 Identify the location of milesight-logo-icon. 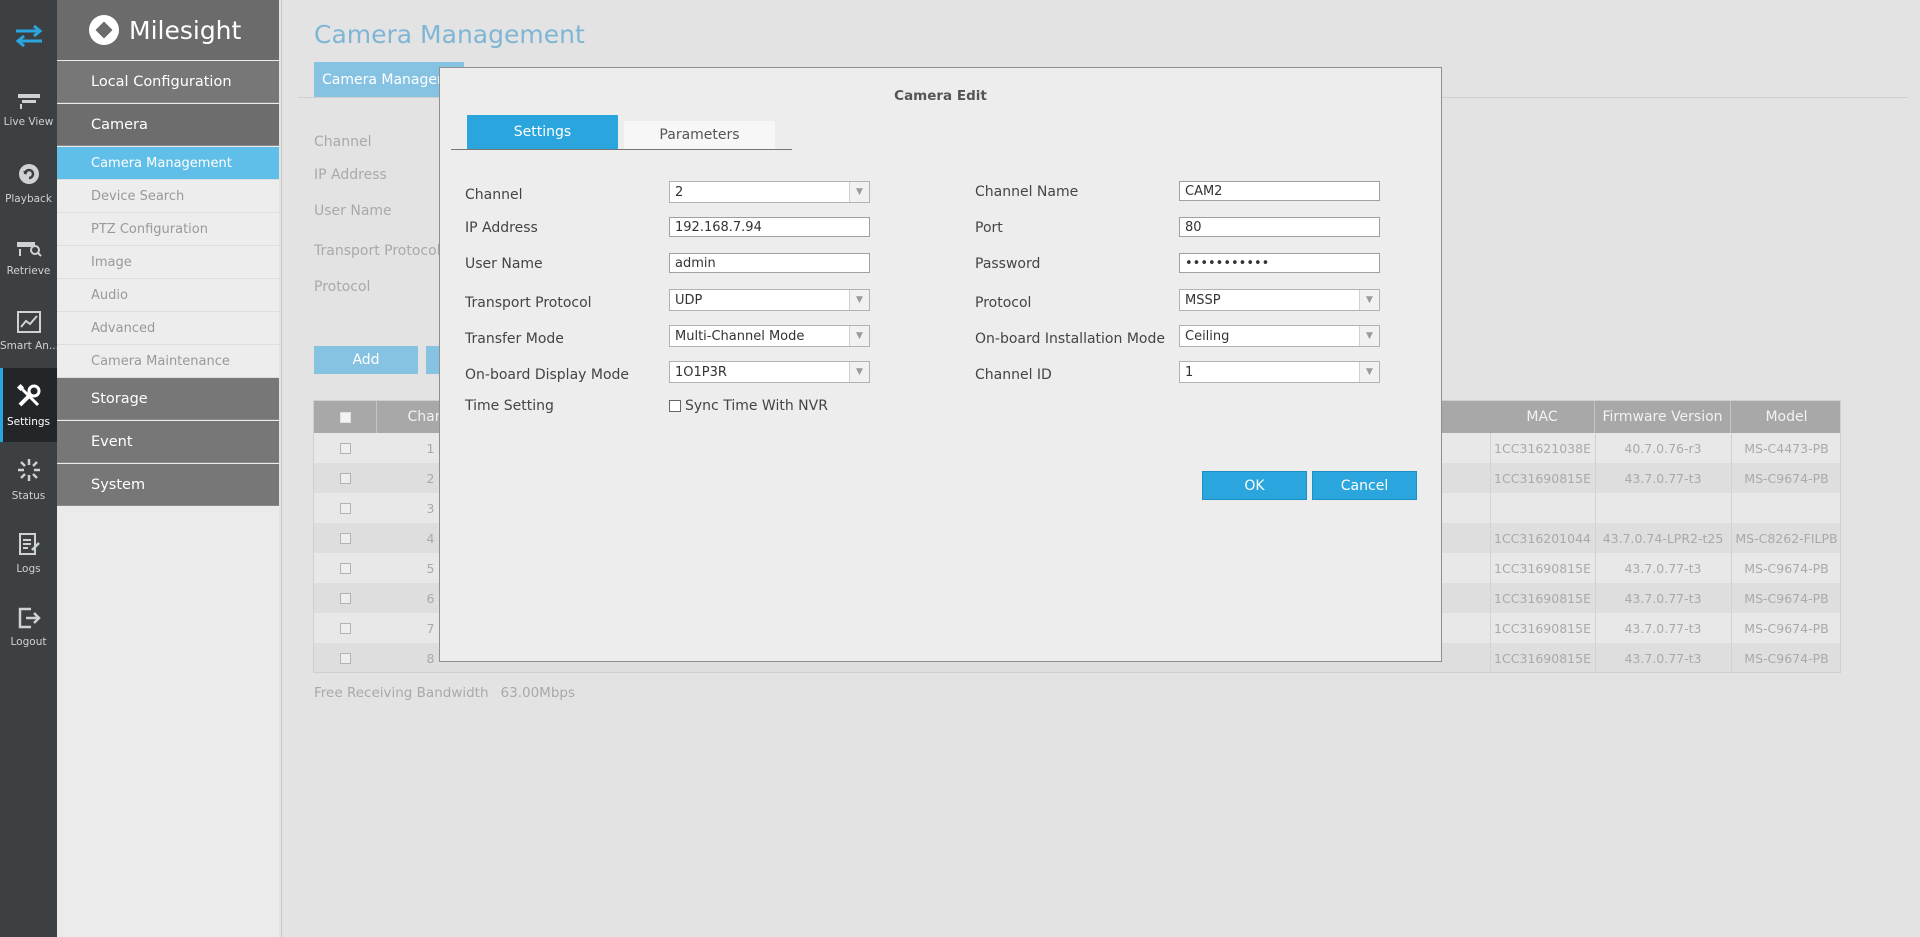
(104, 30).